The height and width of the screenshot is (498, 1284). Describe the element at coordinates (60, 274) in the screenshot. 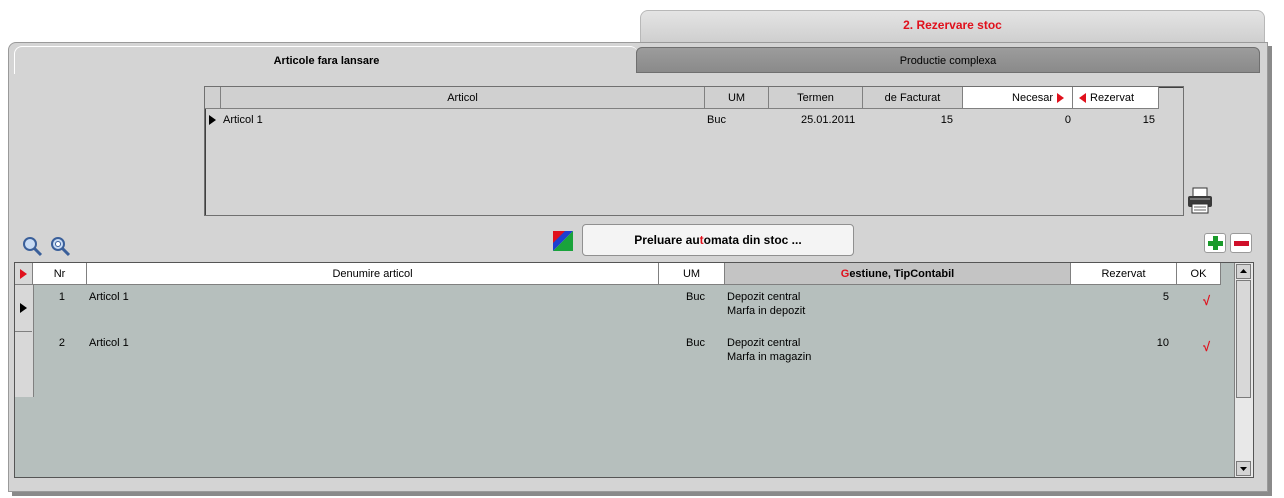

I see `lower-col-nr: Nr` at that location.